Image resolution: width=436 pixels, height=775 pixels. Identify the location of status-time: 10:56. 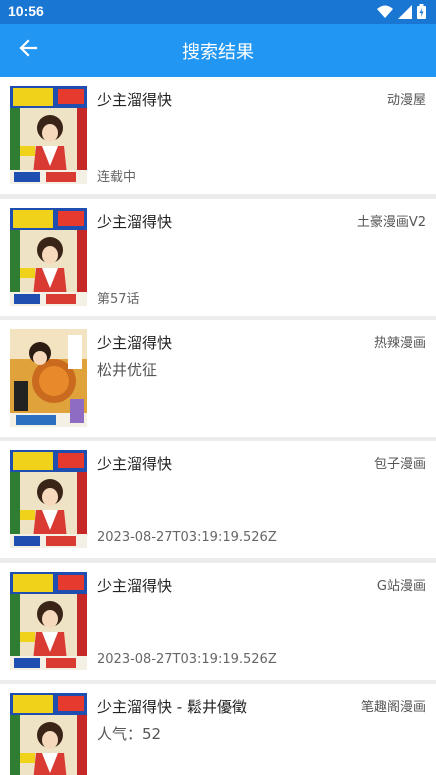
(26, 11).